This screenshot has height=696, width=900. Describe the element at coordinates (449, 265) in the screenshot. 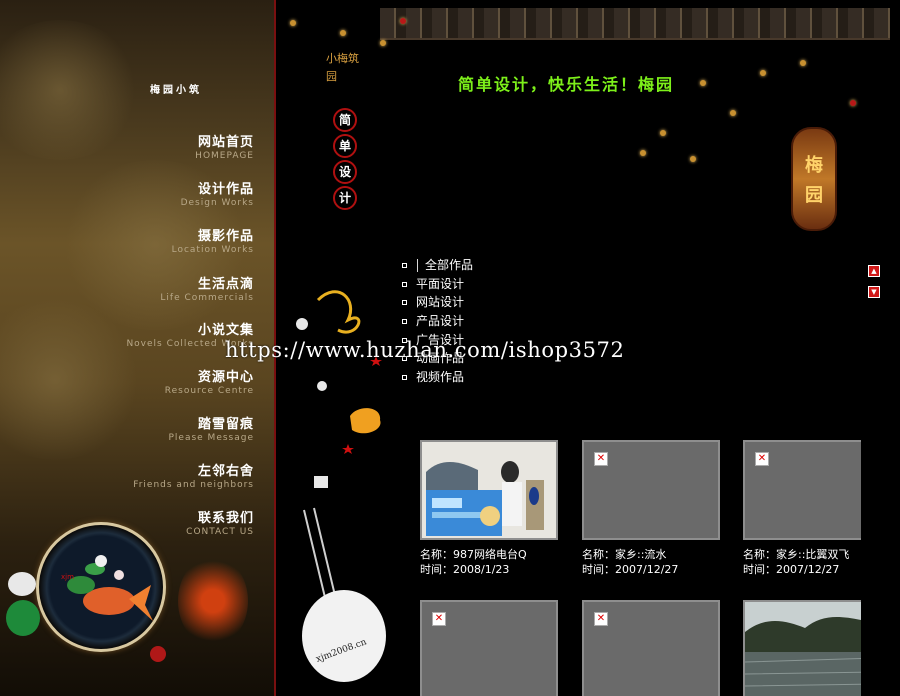

I see `category-label: 全部作品` at that location.